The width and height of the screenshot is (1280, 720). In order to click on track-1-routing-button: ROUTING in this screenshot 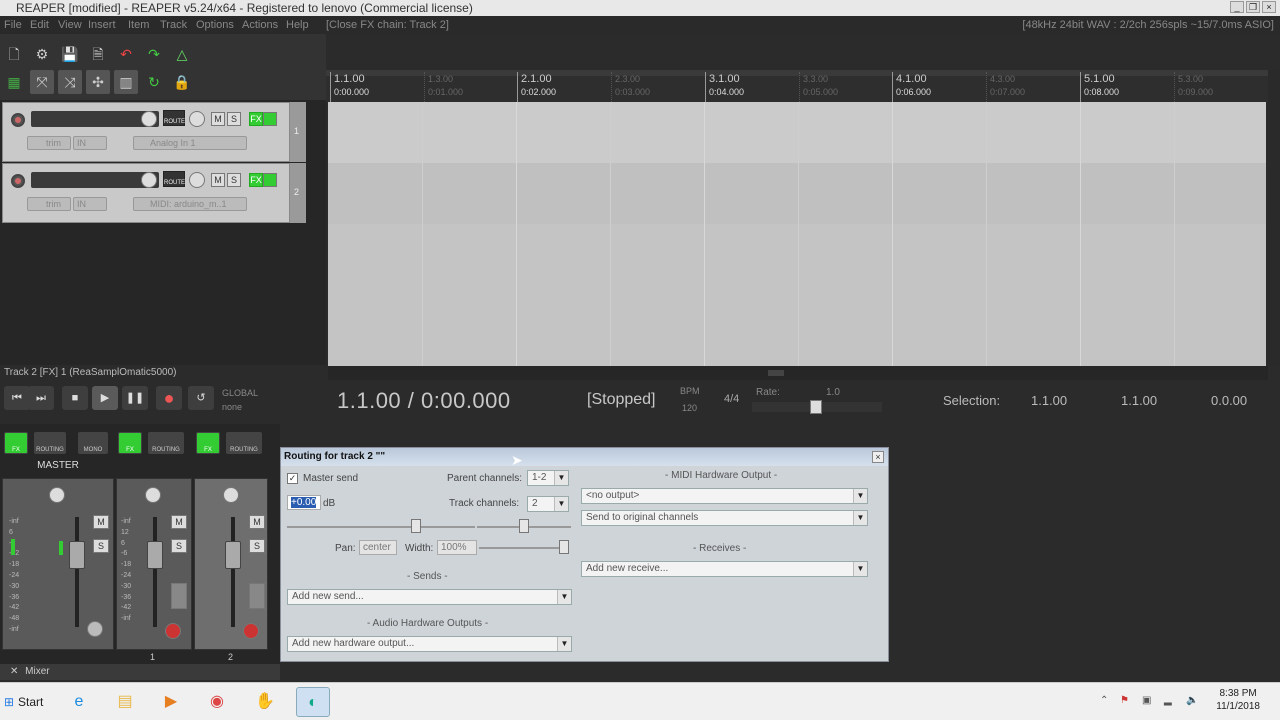, I will do `click(166, 443)`.